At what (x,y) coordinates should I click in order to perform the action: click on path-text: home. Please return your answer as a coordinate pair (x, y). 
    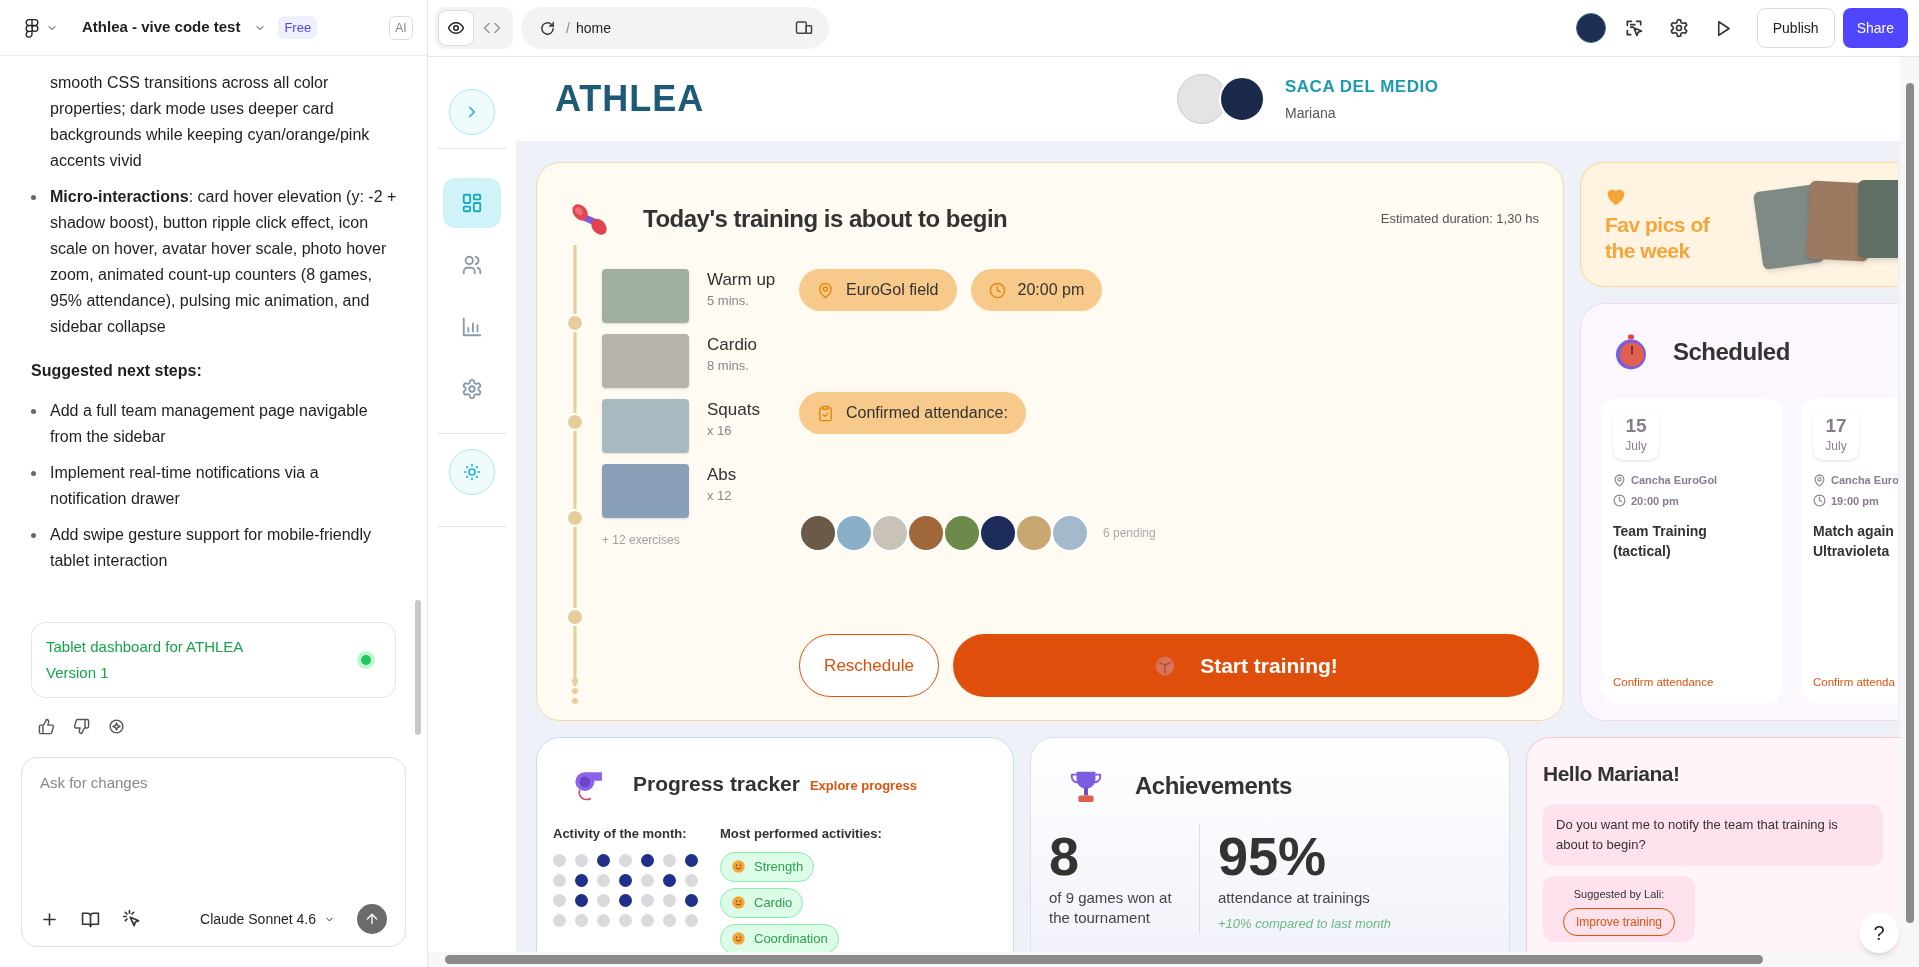
    Looking at the image, I should click on (593, 28).